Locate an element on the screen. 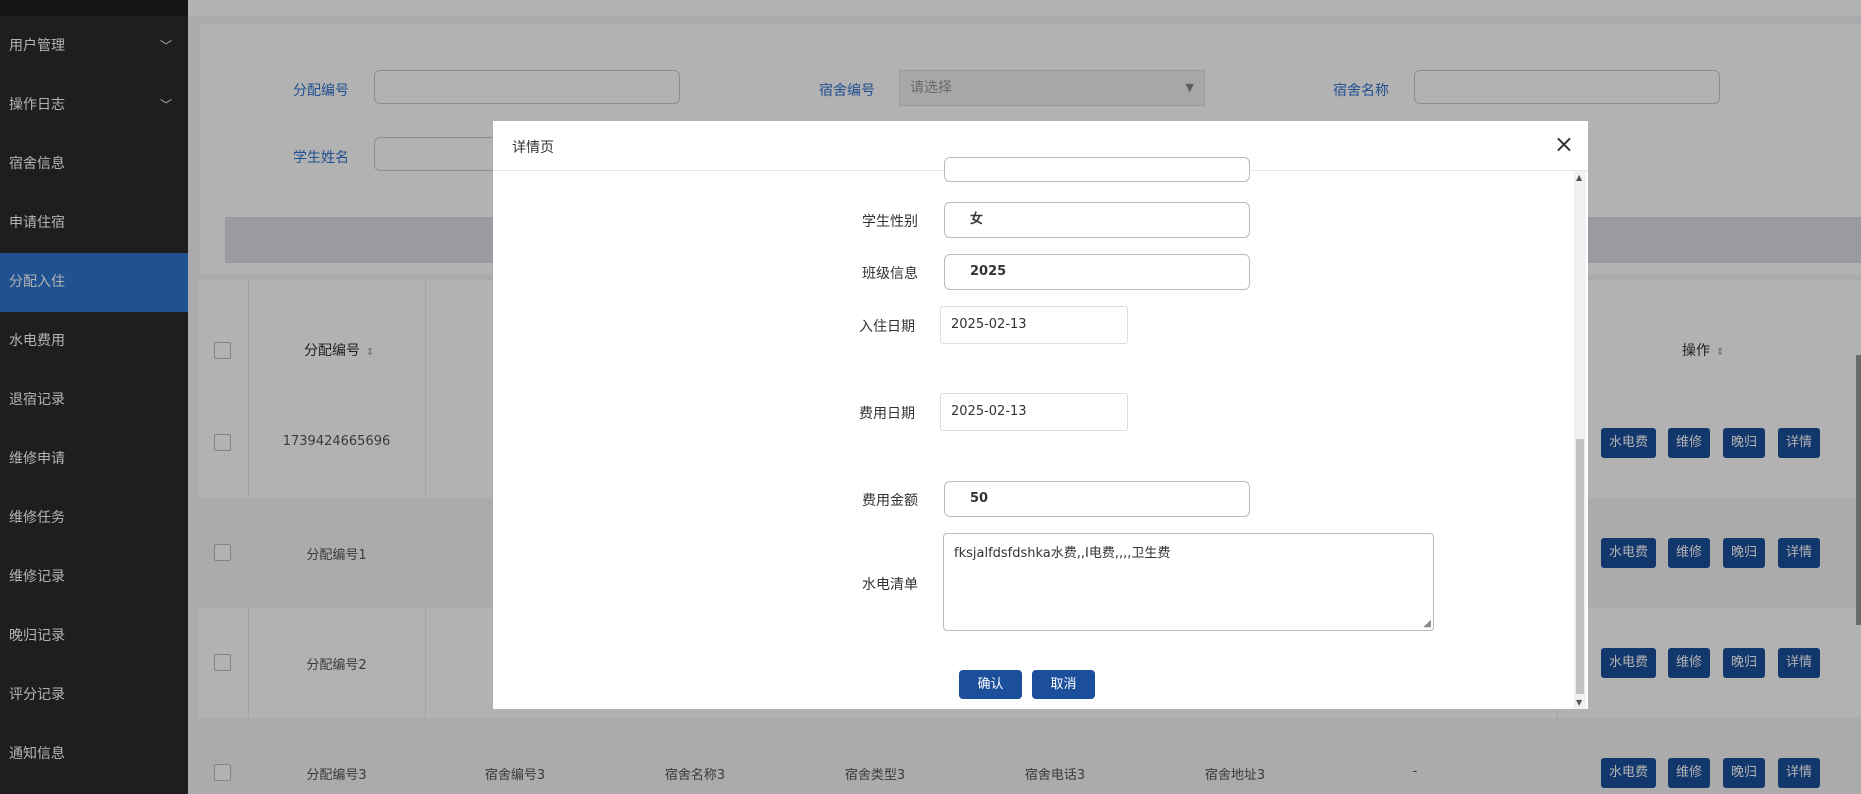 The image size is (1861, 794). fee-date-input: 2025-02-13 is located at coordinates (1034, 412).